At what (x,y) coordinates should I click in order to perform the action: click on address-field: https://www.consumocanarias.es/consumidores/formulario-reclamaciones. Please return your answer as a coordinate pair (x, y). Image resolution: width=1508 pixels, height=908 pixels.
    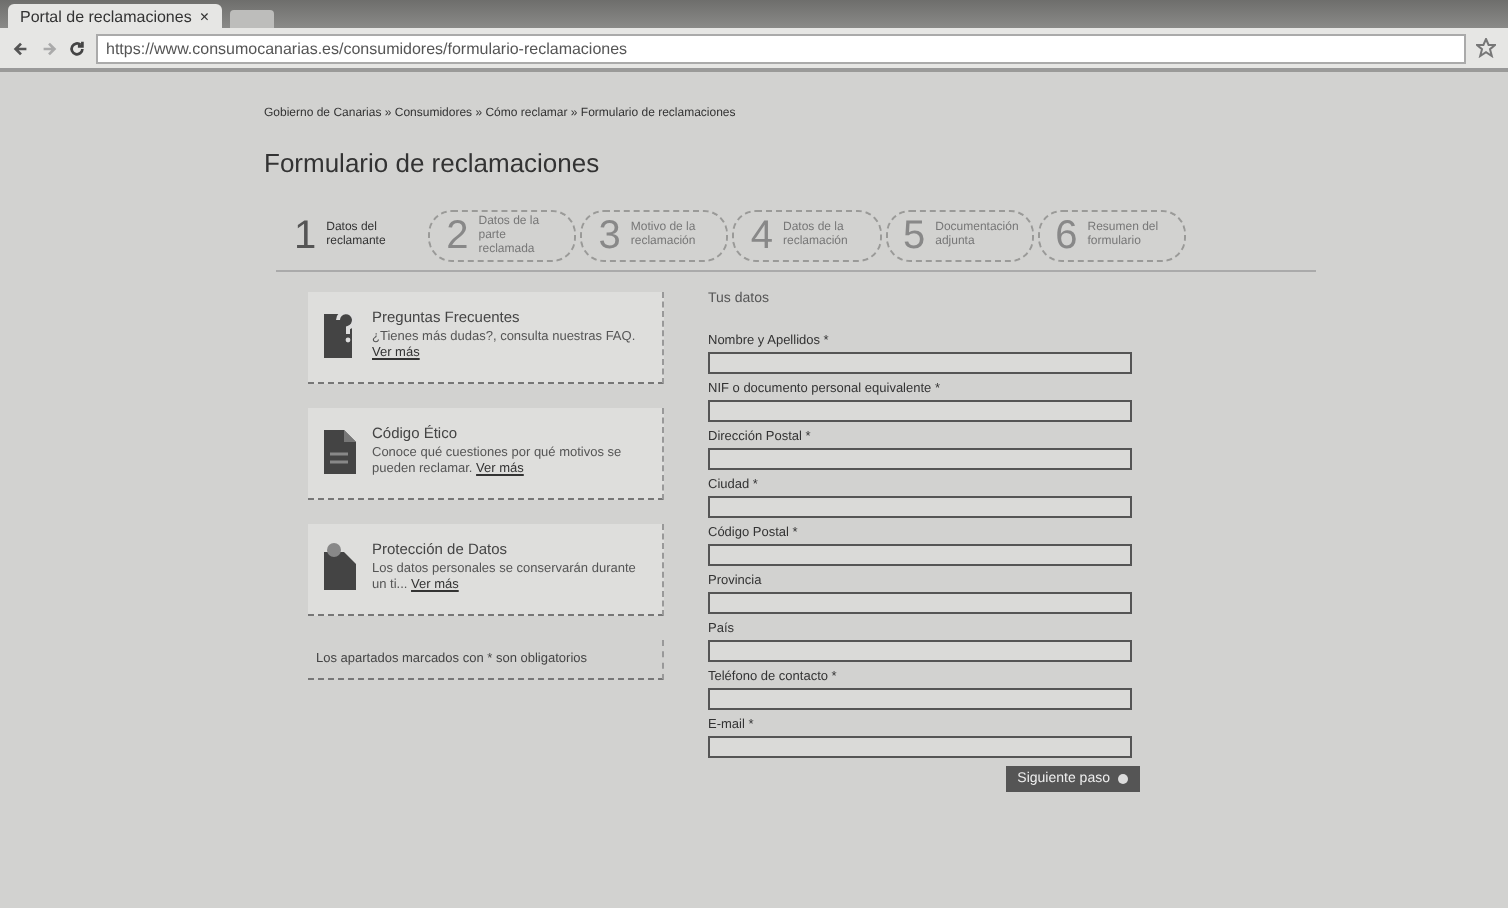
    Looking at the image, I should click on (781, 48).